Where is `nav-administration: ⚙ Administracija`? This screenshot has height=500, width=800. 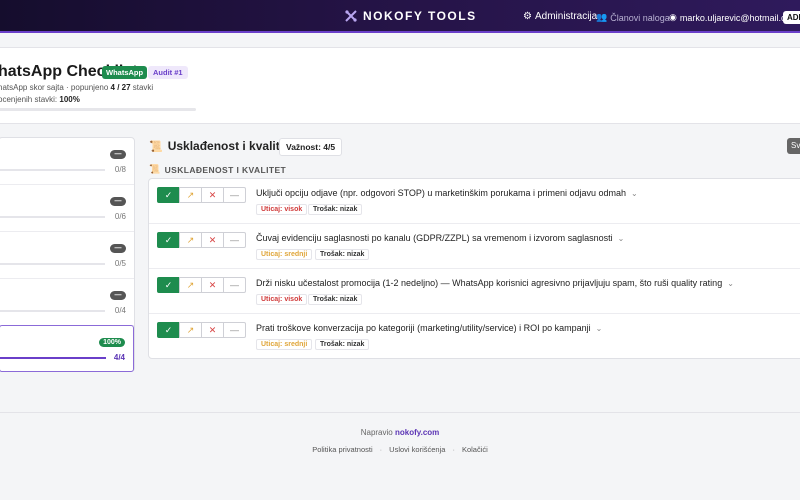 nav-administration: ⚙ Administracija is located at coordinates (560, 16).